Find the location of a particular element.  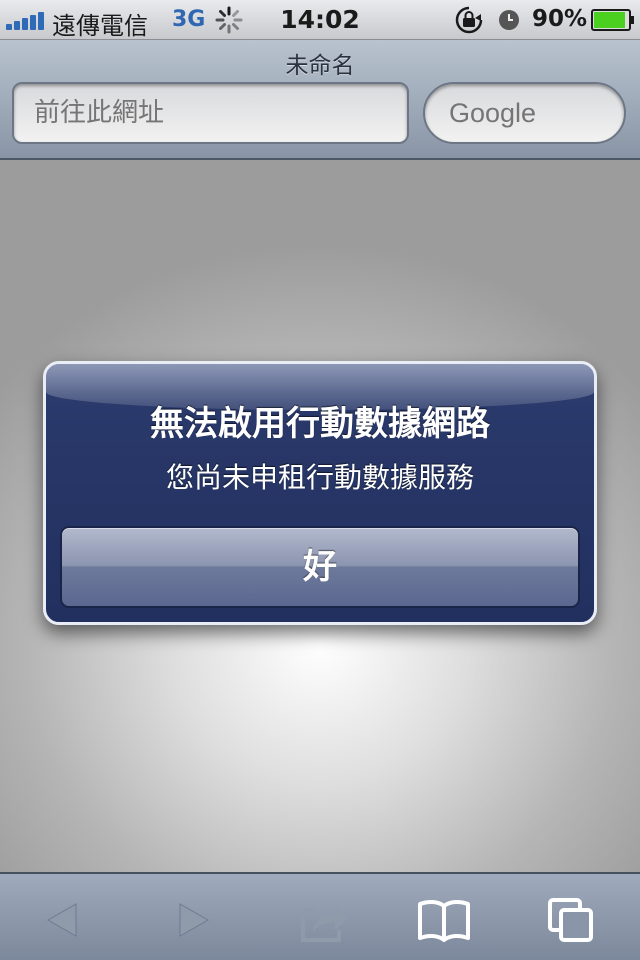

alert-title: 無法啟用行動數據網路 is located at coordinates (320, 424).